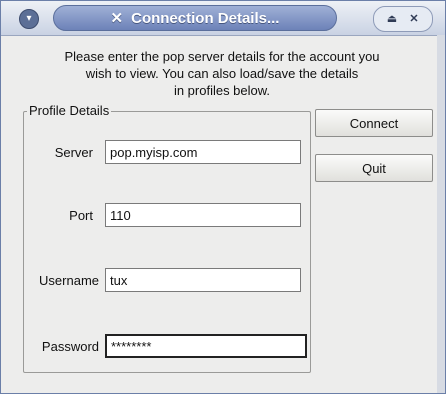 This screenshot has width=446, height=394. I want to click on eject-icon: ⏏, so click(392, 18).